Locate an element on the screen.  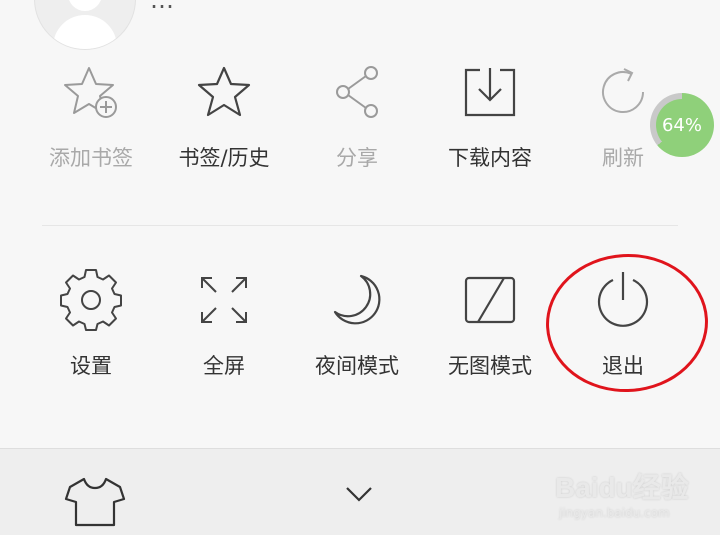
share-button: 分享 is located at coordinates (357, 120).